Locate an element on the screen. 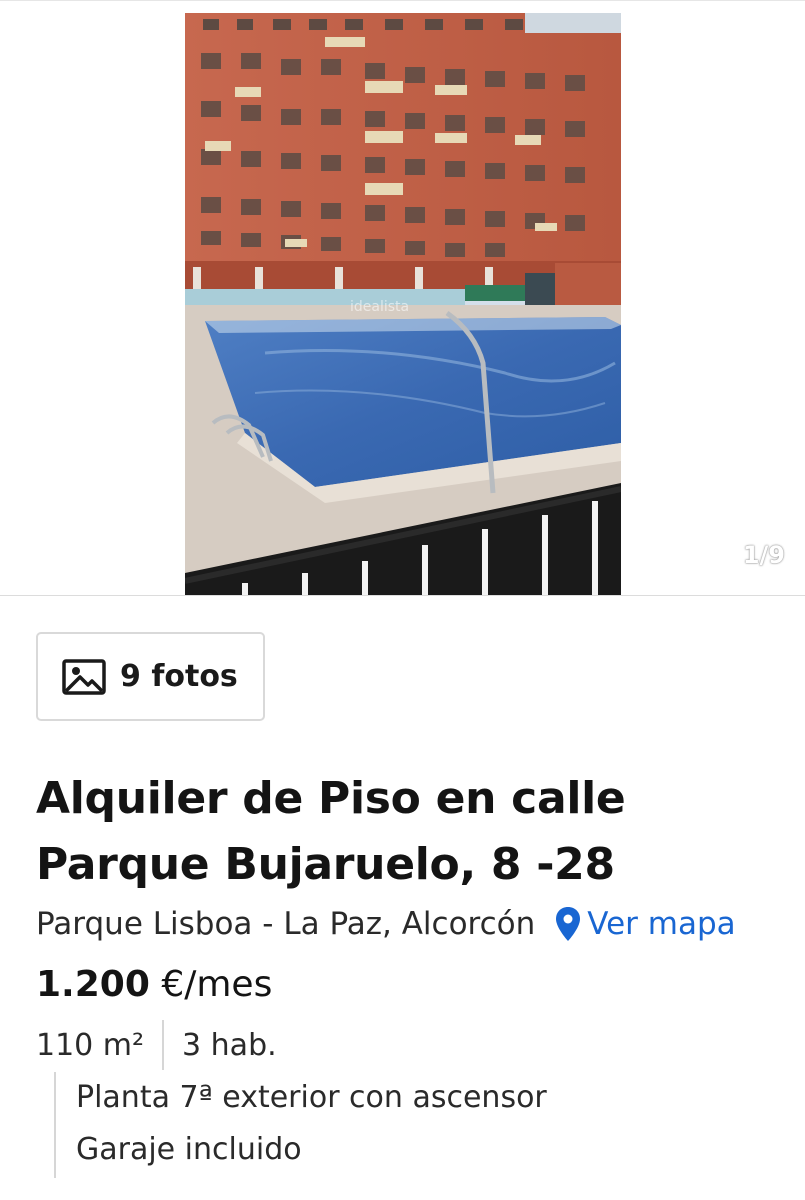  view-map-link: Ver mapa is located at coordinates (645, 924).